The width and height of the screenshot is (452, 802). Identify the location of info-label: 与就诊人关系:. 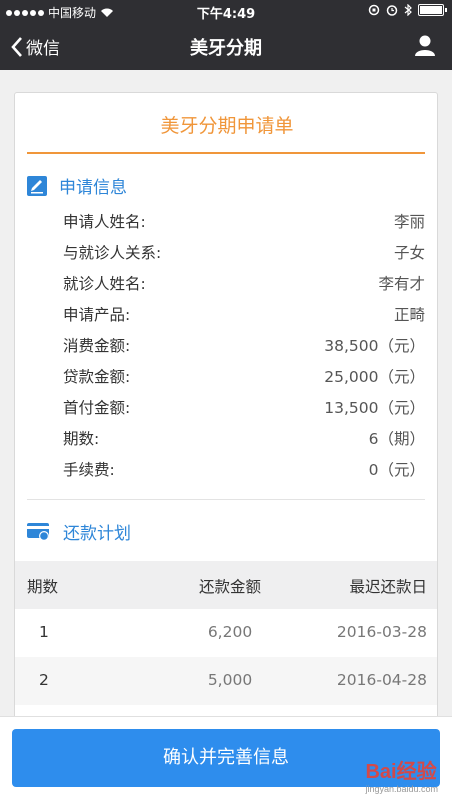
(112, 253).